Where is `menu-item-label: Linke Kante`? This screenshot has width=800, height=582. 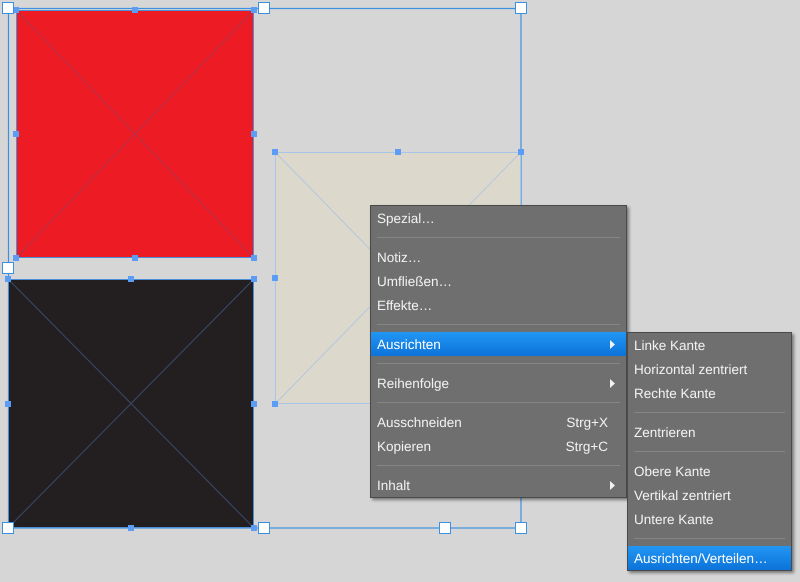
menu-item-label: Linke Kante is located at coordinates (670, 345).